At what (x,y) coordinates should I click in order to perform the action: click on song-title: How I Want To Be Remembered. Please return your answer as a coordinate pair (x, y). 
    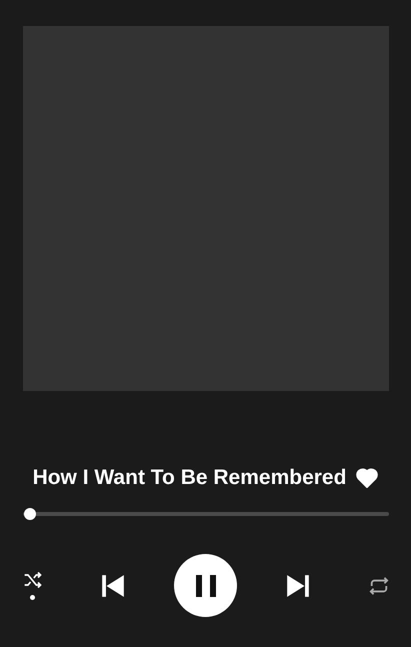
    Looking at the image, I should click on (189, 478).